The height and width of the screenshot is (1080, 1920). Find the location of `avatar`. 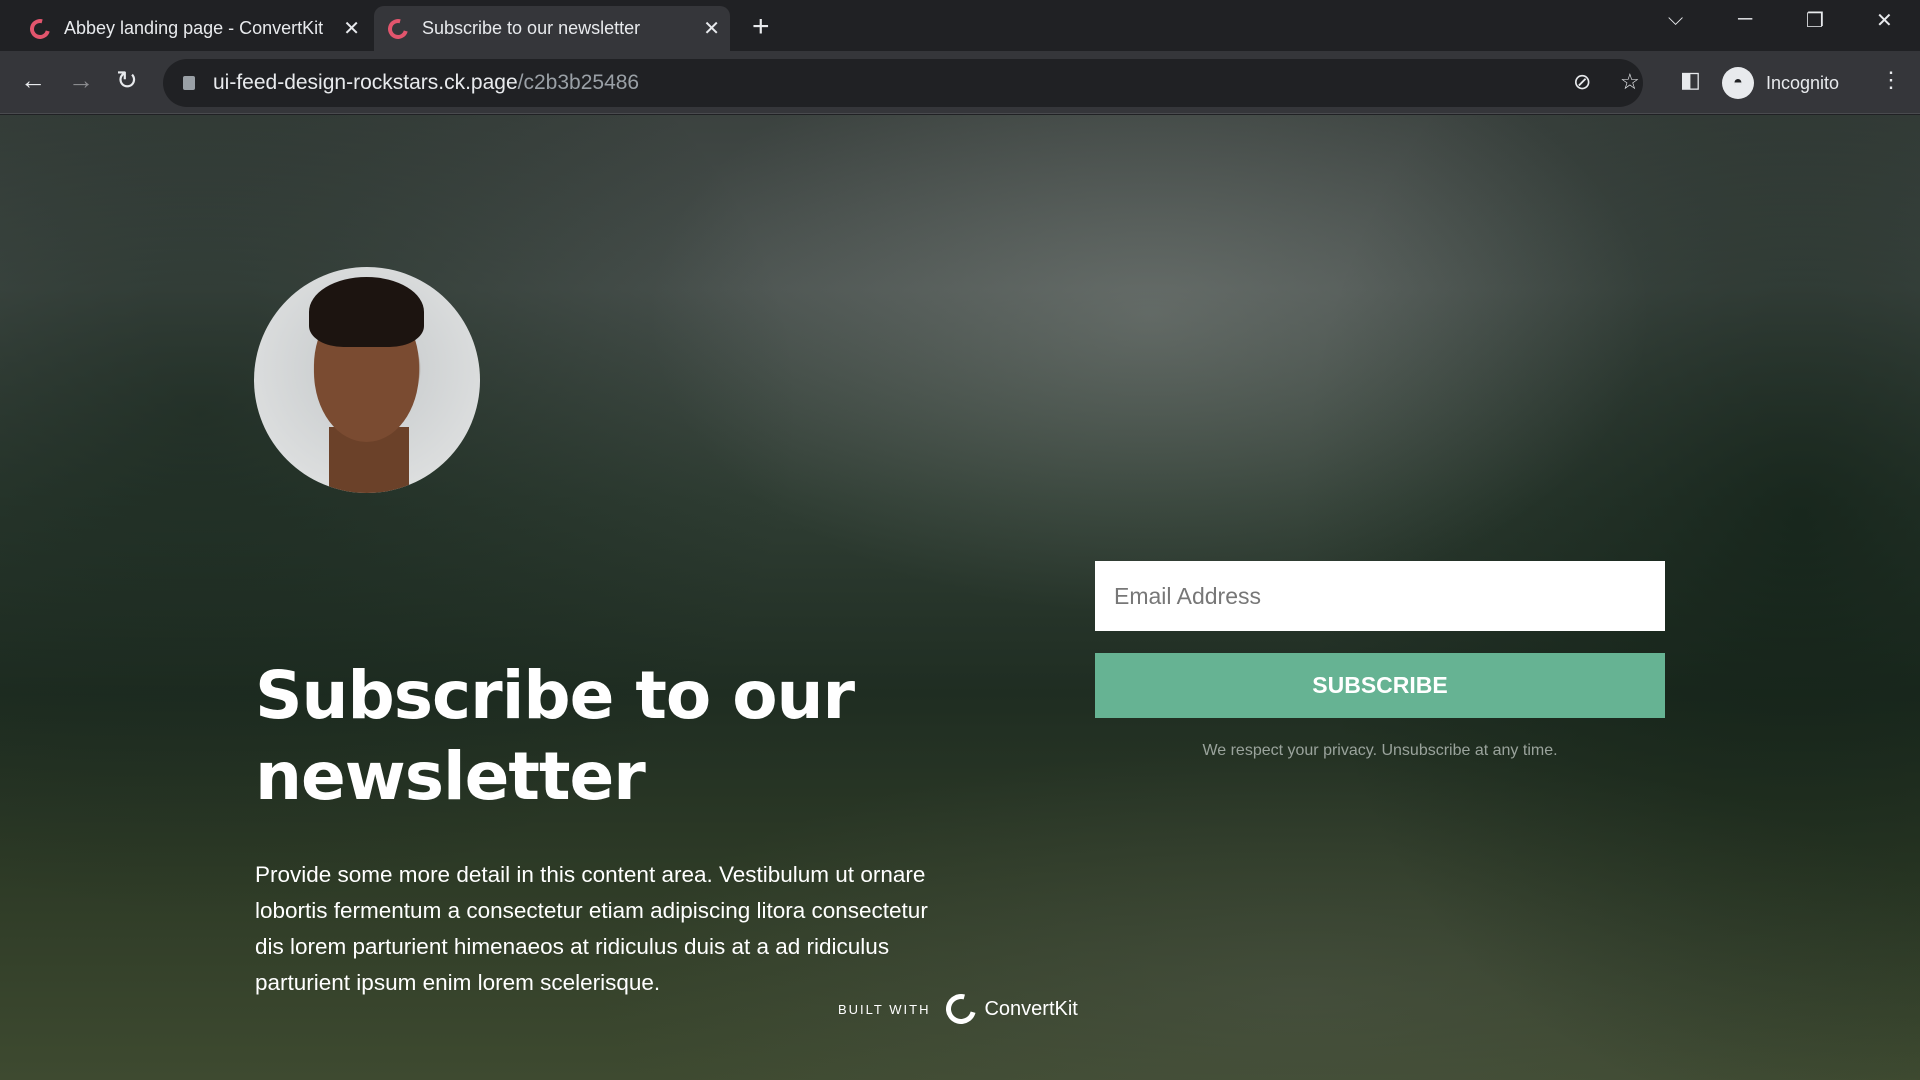

avatar is located at coordinates (367, 380).